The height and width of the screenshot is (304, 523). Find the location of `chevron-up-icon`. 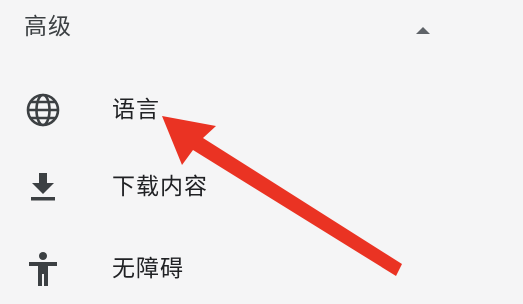

chevron-up-icon is located at coordinates (423, 30).